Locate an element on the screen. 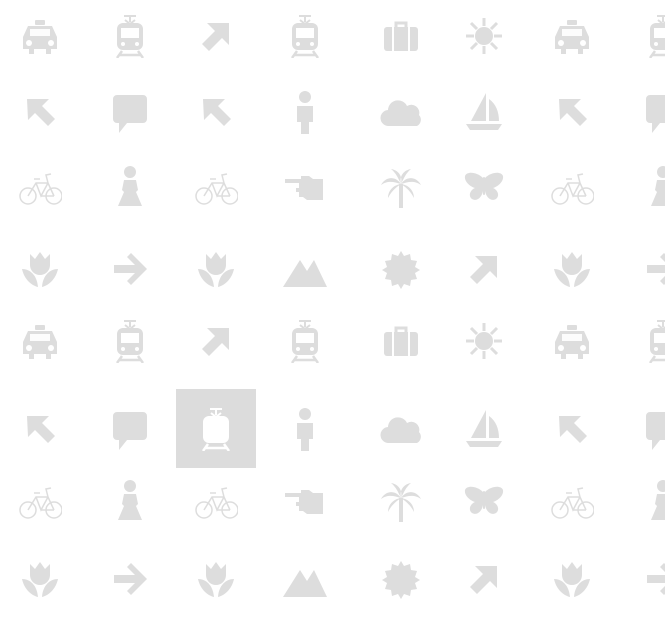  mountains-icon is located at coordinates (305, 583).